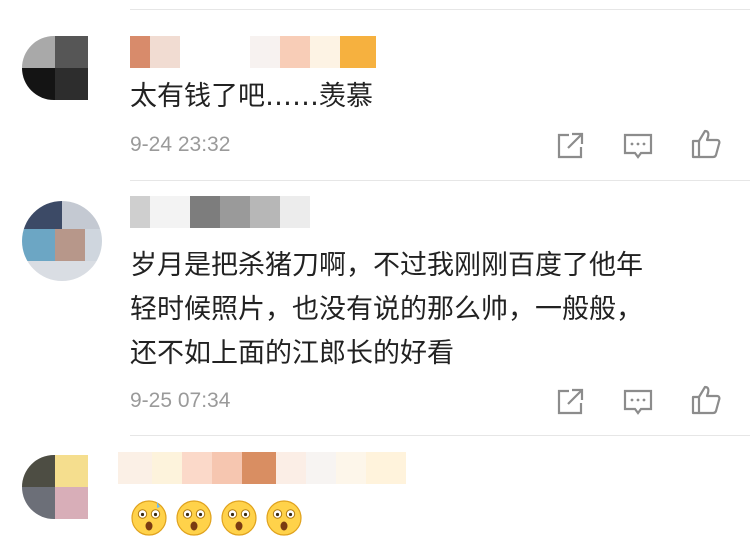 The width and height of the screenshot is (750, 538). What do you see at coordinates (180, 144) in the screenshot?
I see `comment-timestamp: 9-24 23:32` at bounding box center [180, 144].